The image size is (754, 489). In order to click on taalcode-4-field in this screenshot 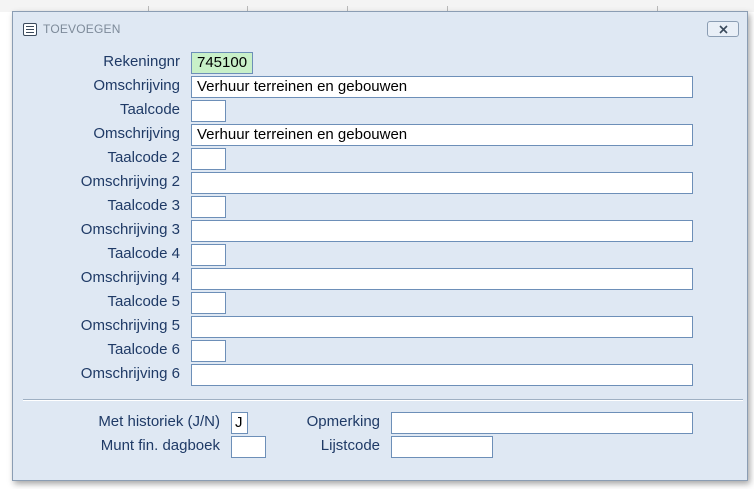, I will do `click(208, 255)`.